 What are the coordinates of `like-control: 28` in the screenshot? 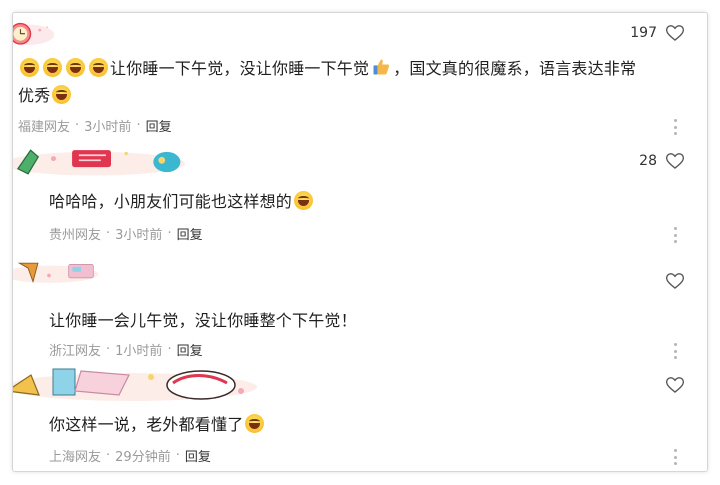 It's located at (662, 161).